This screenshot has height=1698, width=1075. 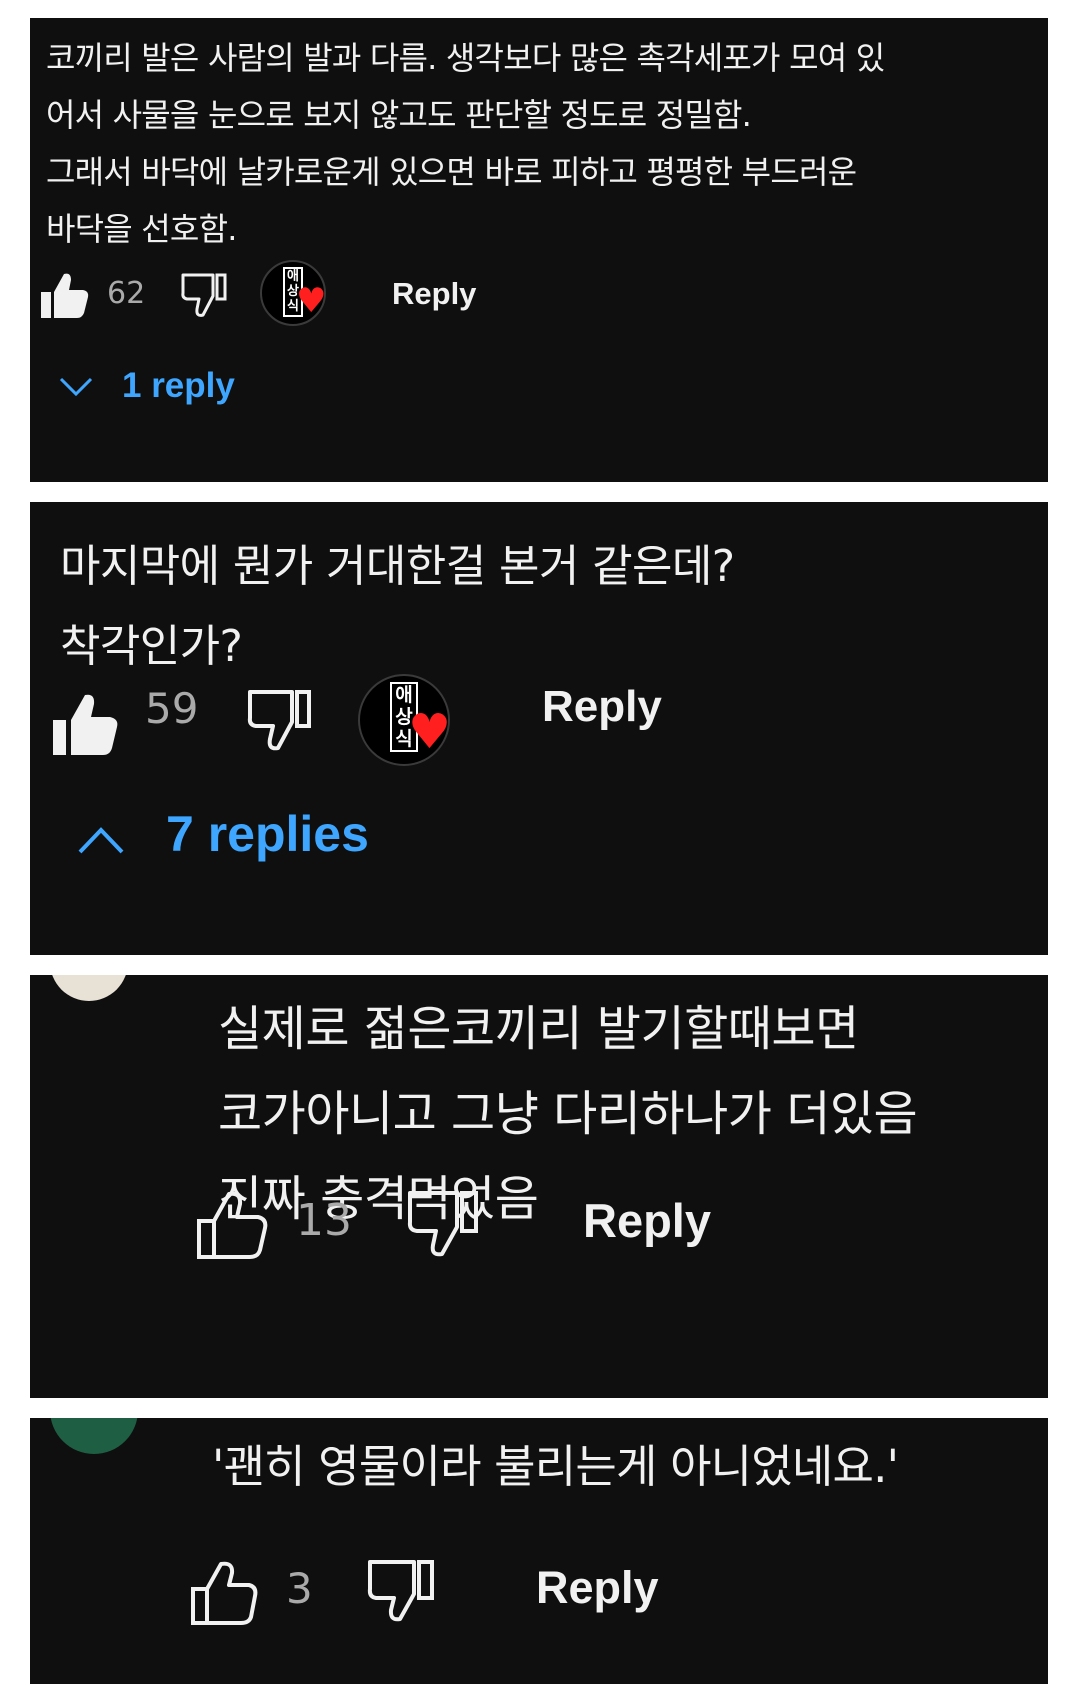 What do you see at coordinates (539, 1551) in the screenshot?
I see `reply-card: '괜히 영물이라 불리는게 아니었네요.' 3 Reply` at bounding box center [539, 1551].